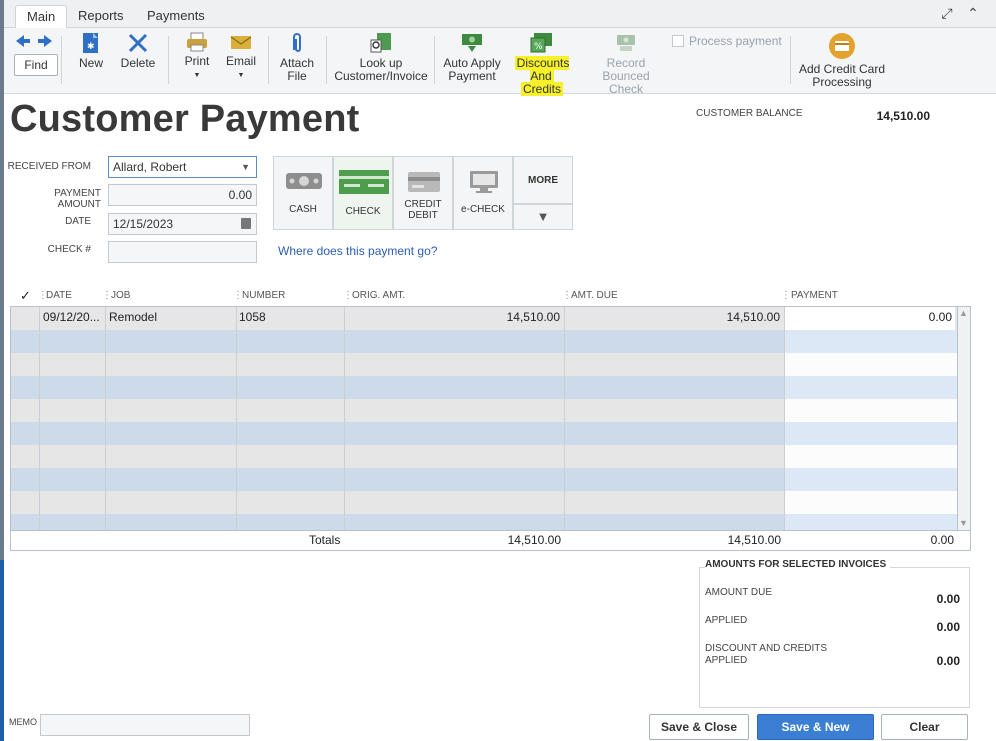 The width and height of the screenshot is (996, 741). What do you see at coordinates (753, 317) in the screenshot?
I see `row-amt-due: 14,510.00` at bounding box center [753, 317].